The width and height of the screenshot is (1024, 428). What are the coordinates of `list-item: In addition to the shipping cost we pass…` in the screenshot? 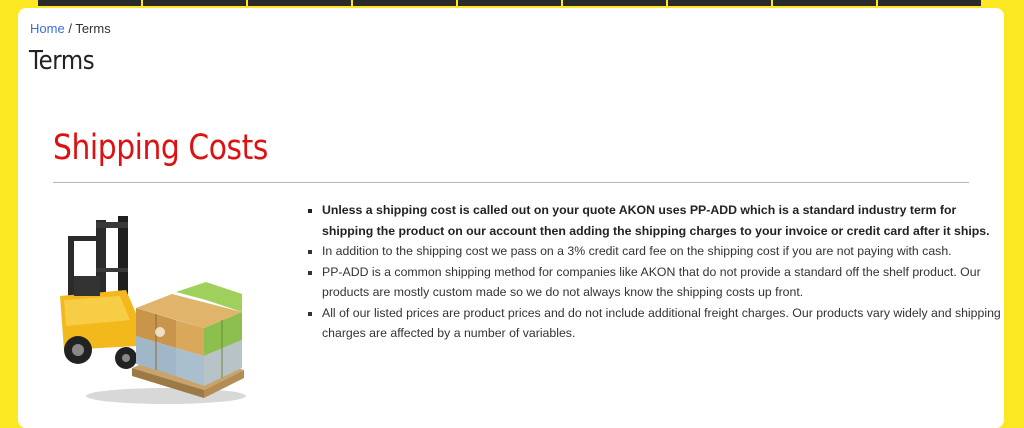 It's located at (662, 251).